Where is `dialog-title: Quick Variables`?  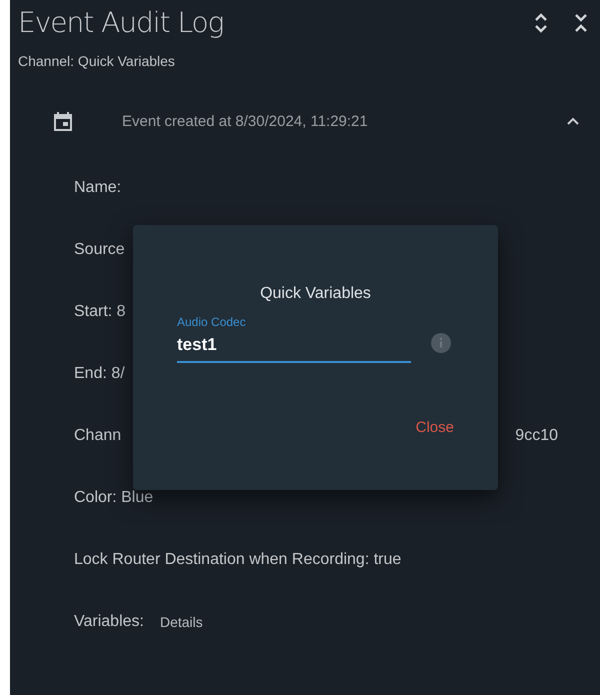 dialog-title: Quick Variables is located at coordinates (315, 294).